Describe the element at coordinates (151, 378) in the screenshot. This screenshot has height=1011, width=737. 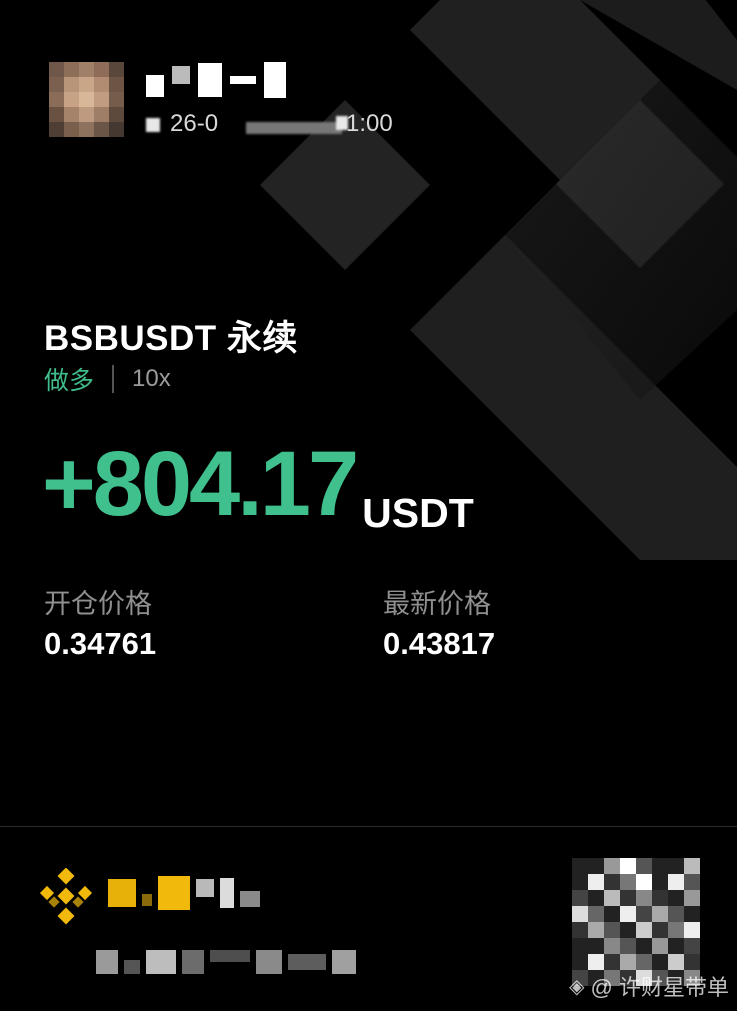
I see `leverage: 10x` at that location.